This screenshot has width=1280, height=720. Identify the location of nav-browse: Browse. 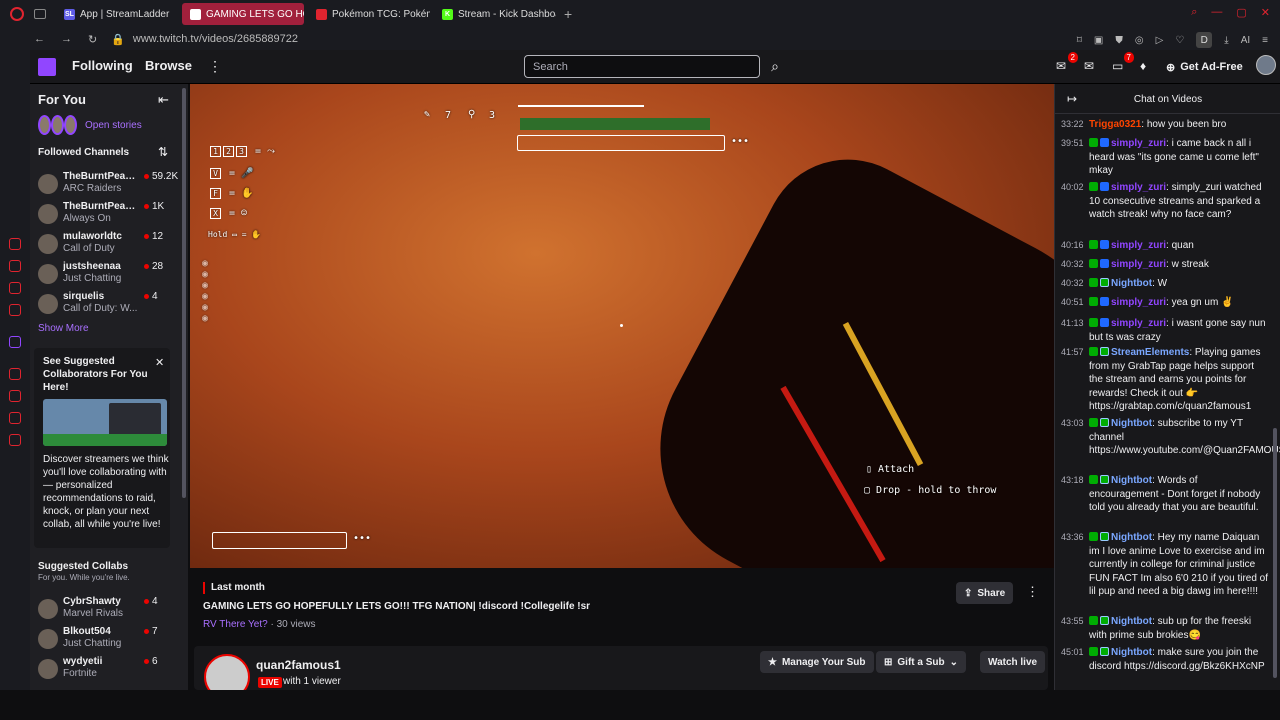
(168, 65).